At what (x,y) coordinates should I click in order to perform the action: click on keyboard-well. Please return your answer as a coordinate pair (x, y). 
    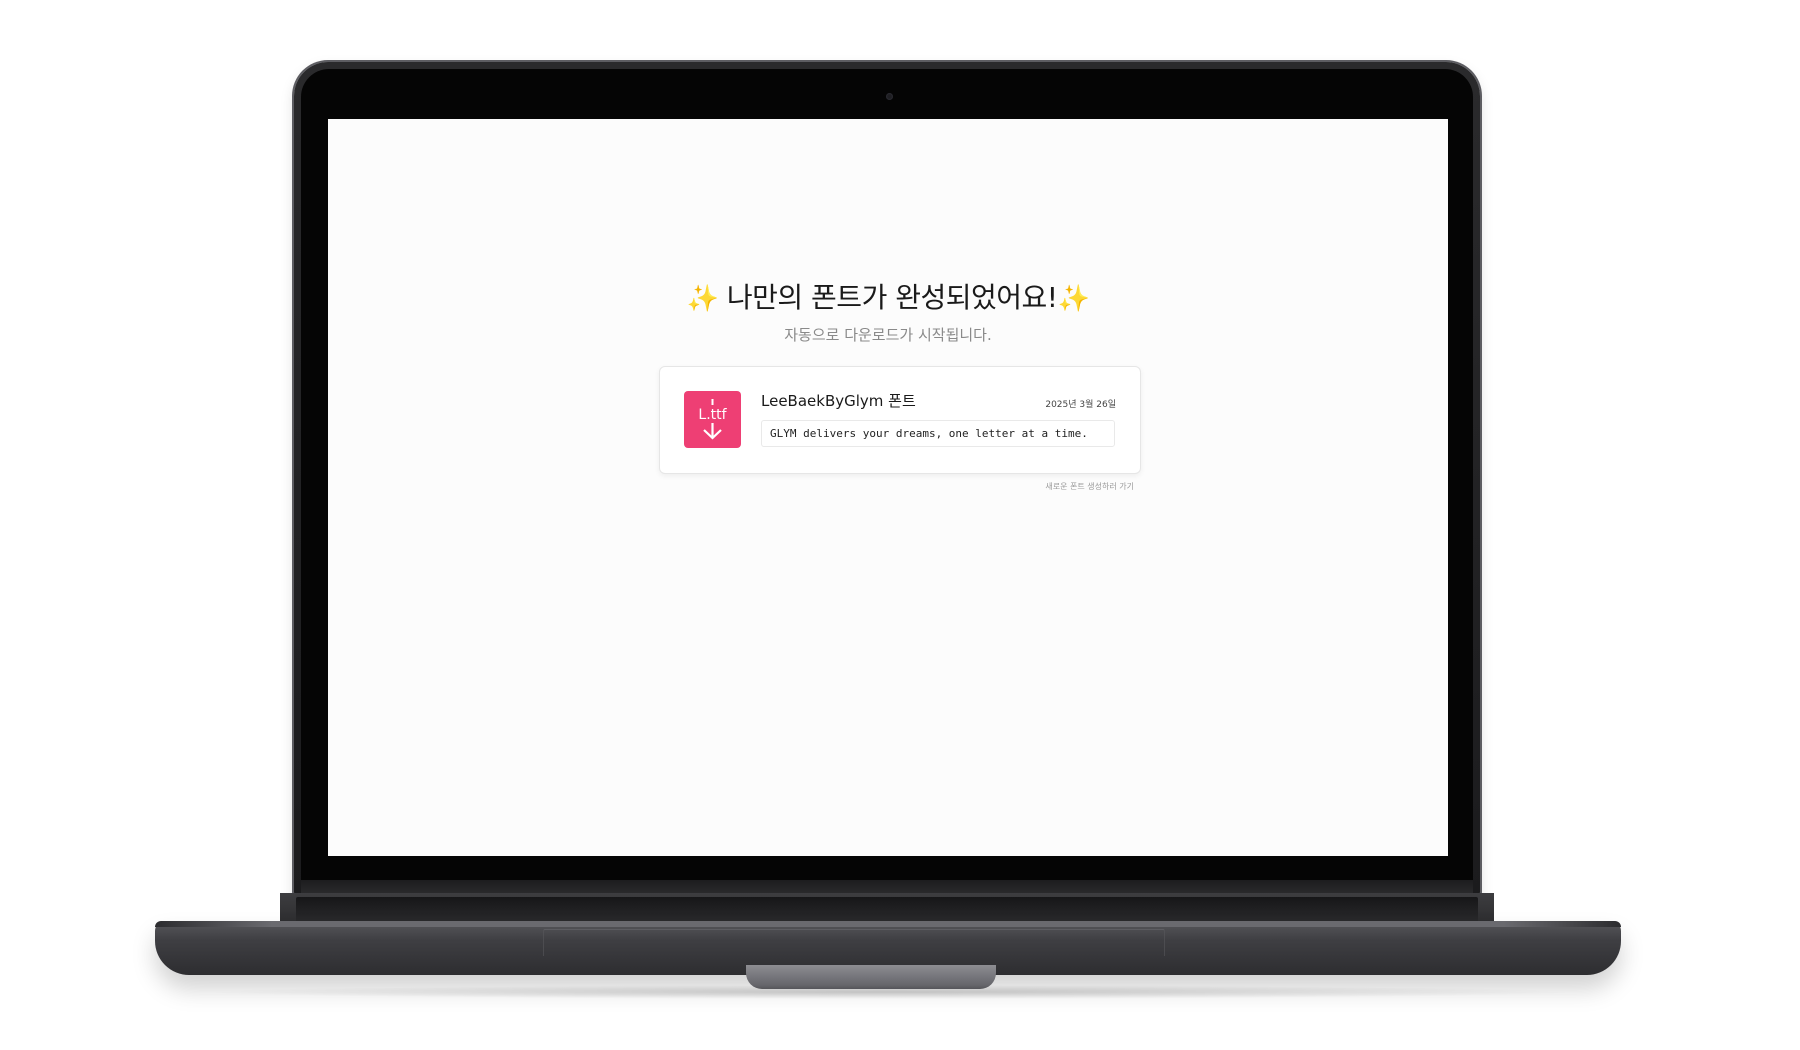
    Looking at the image, I should click on (887, 910).